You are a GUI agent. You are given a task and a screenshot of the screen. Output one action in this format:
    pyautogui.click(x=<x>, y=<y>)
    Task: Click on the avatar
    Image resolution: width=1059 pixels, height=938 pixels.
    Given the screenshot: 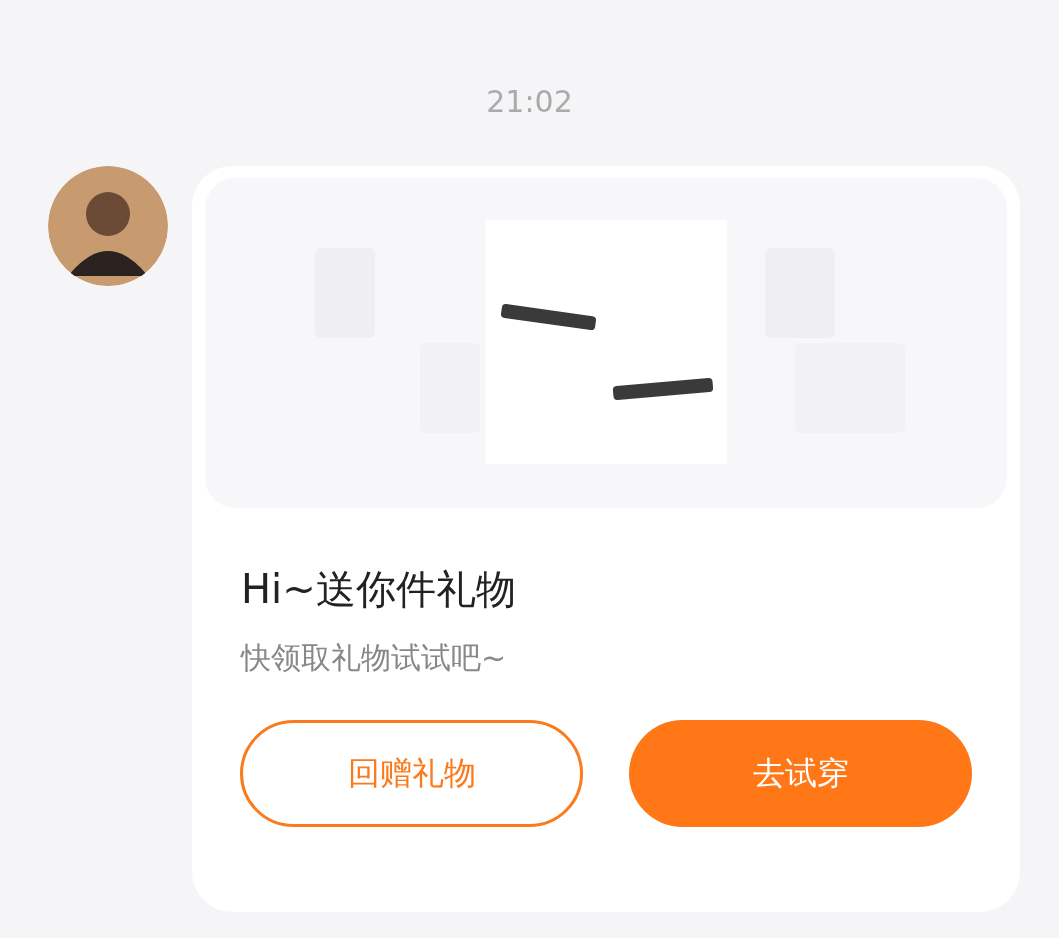 What is the action you would take?
    pyautogui.click(x=108, y=226)
    